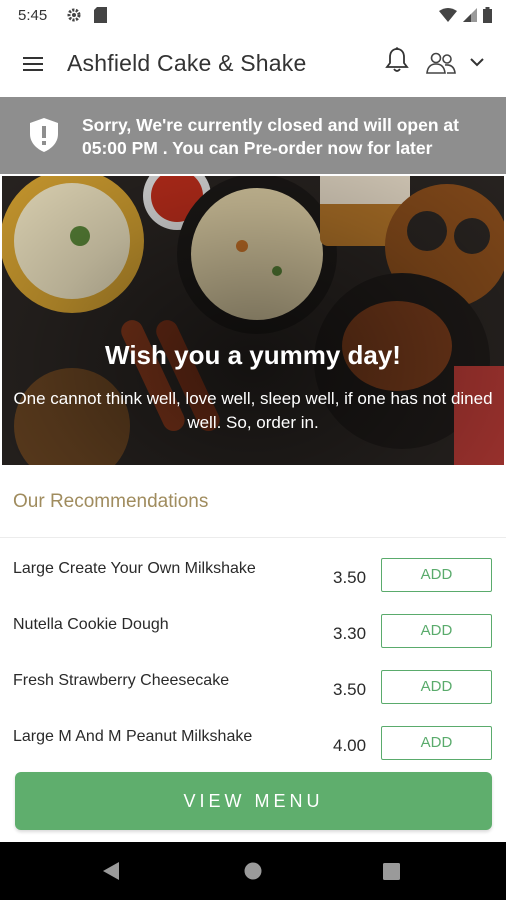 This screenshot has width=506, height=900. What do you see at coordinates (470, 15) in the screenshot?
I see `signal-icon` at bounding box center [470, 15].